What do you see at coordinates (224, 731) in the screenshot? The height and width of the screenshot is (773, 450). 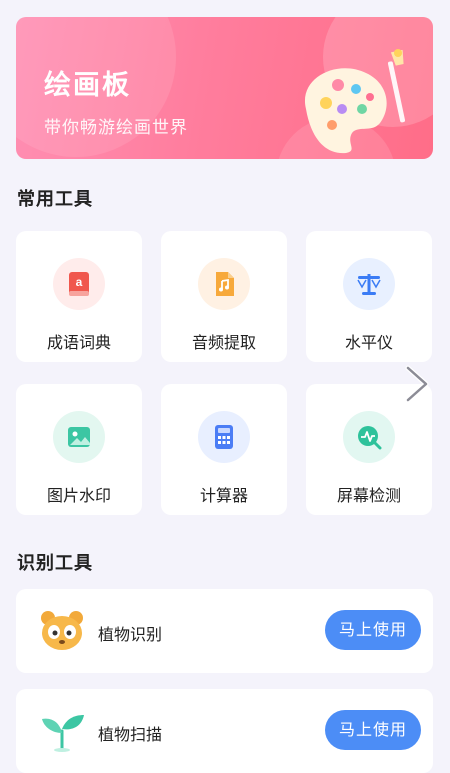 I see `recognition-card-plant-scan: 植物扫描 马上使用` at bounding box center [224, 731].